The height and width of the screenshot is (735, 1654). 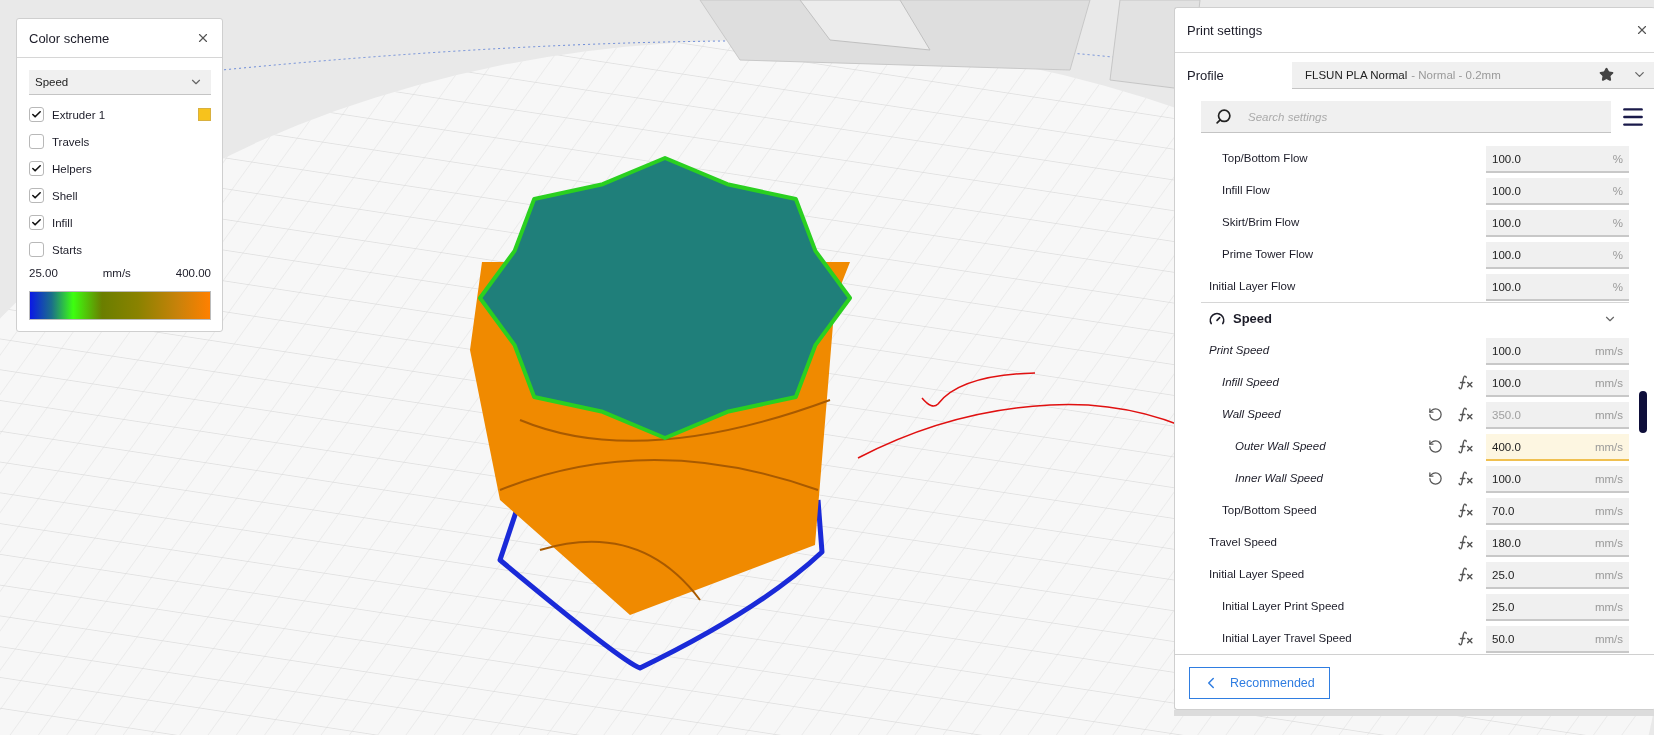 I want to click on legend-unit: mm/s, so click(x=116, y=274).